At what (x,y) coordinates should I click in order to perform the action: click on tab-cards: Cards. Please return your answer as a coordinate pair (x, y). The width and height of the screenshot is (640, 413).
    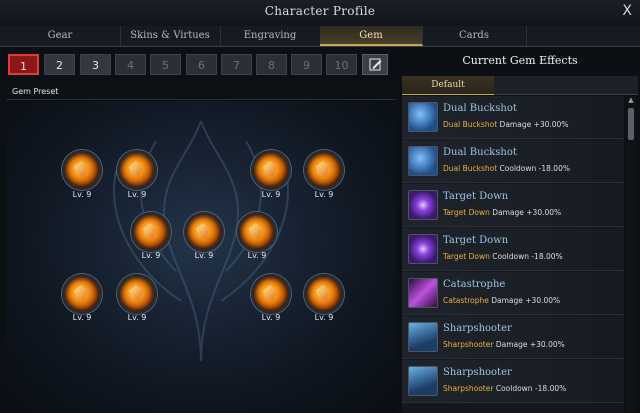
    Looking at the image, I should click on (474, 36).